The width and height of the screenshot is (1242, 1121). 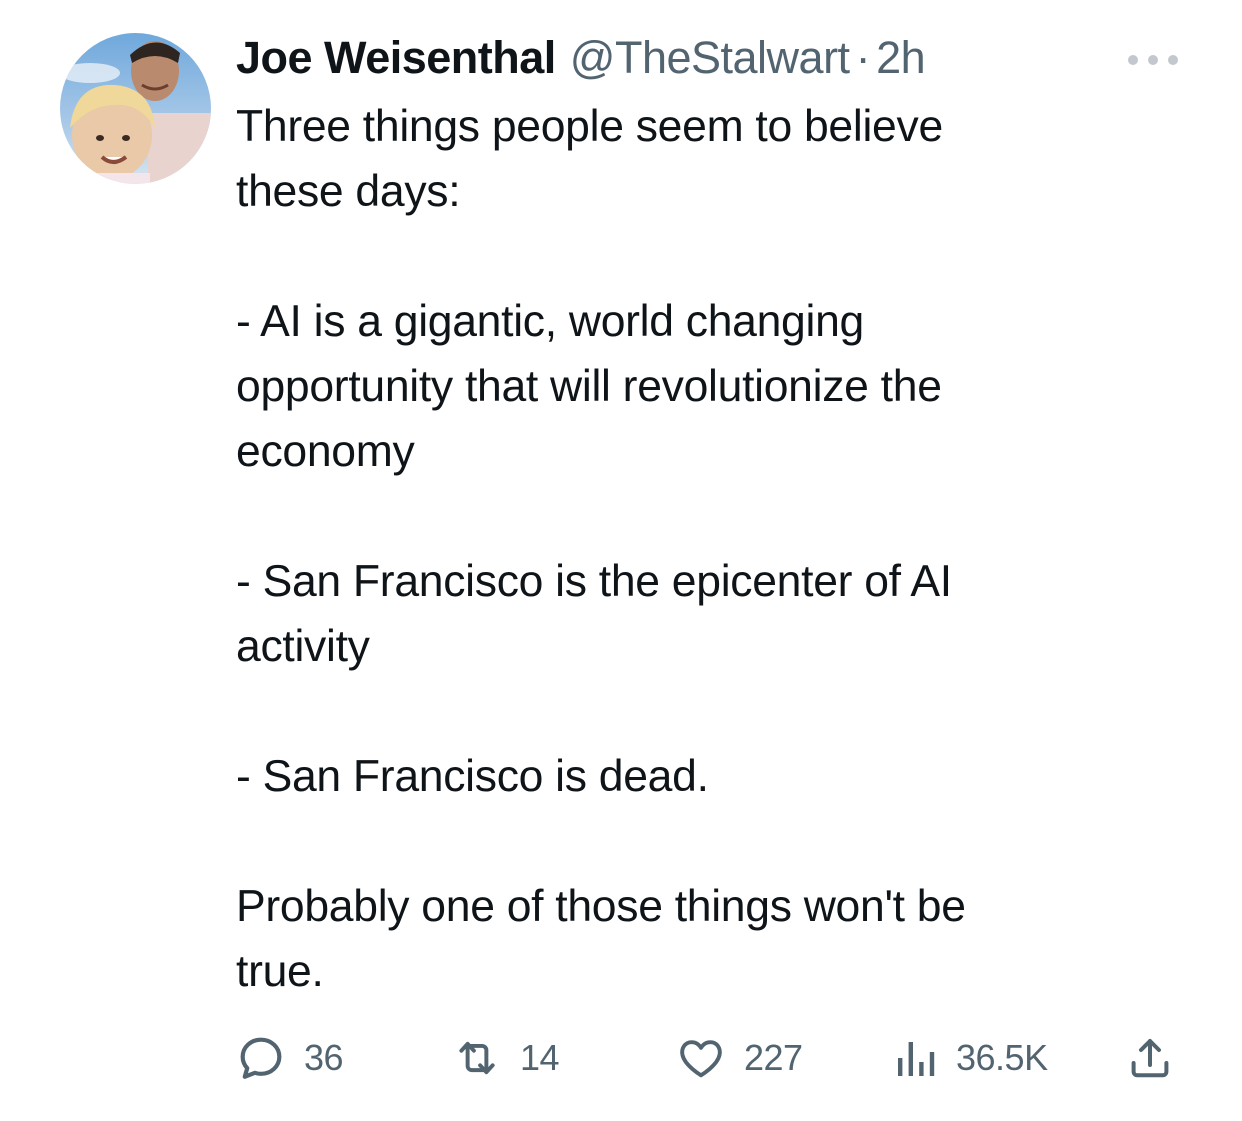 What do you see at coordinates (901, 58) in the screenshot?
I see `tweet-timestamp: 2h` at bounding box center [901, 58].